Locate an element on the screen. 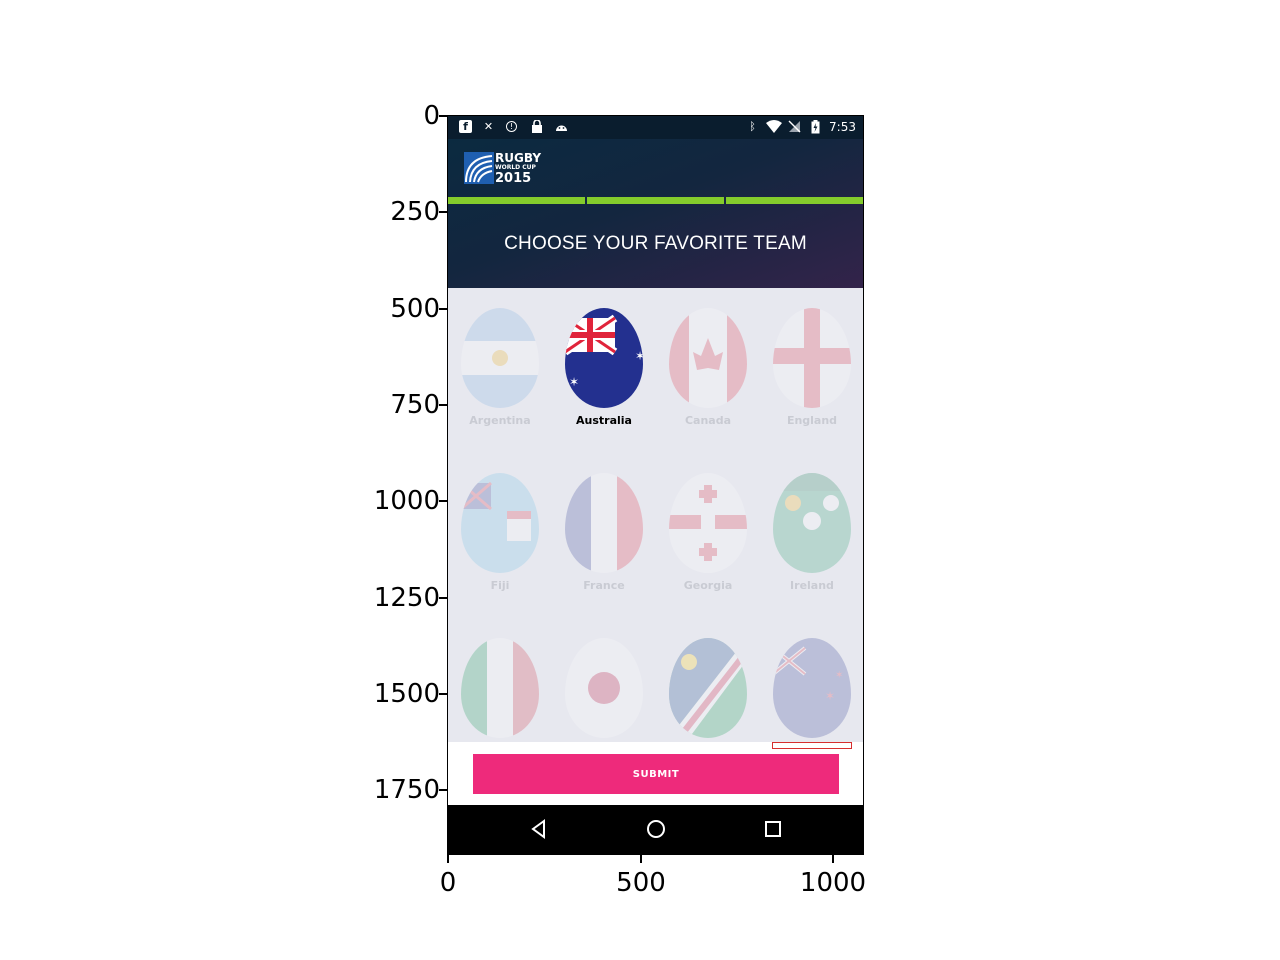 The height and width of the screenshot is (960, 1280). team-name: Ireland is located at coordinates (812, 585).